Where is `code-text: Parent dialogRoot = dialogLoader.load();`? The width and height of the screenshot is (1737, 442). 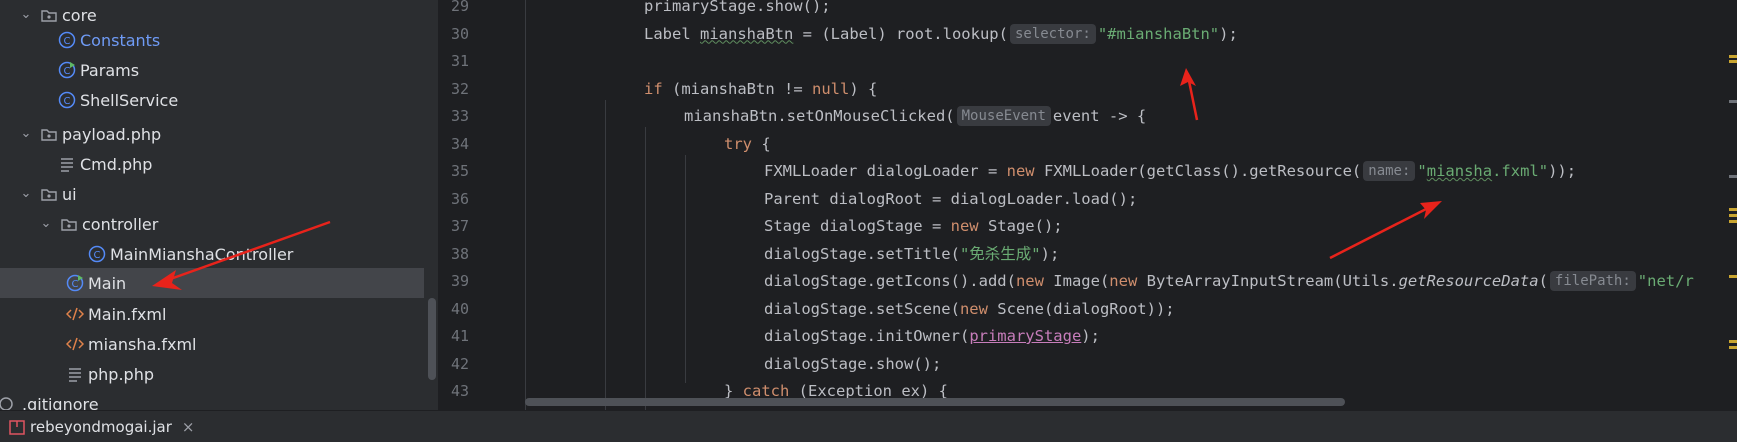 code-text: Parent dialogRoot = dialogLoader.load(); is located at coordinates (951, 198).